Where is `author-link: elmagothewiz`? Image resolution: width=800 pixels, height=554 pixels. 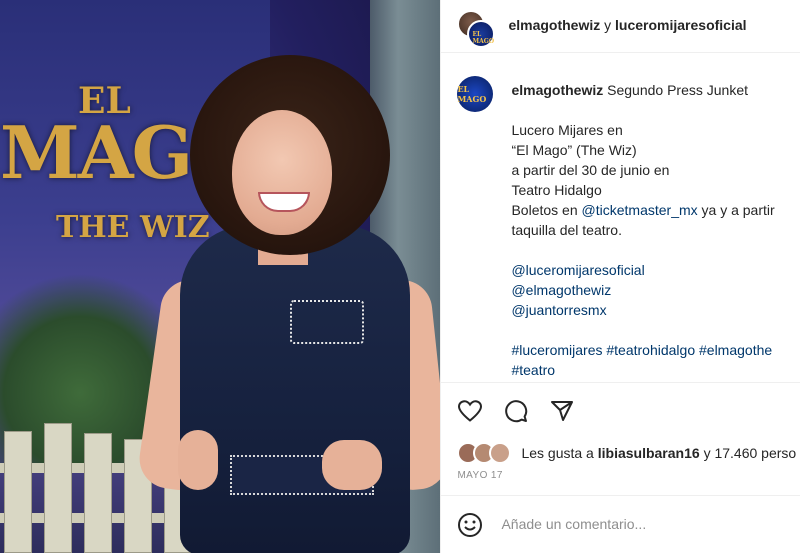
author-link: elmagothewiz is located at coordinates (554, 25).